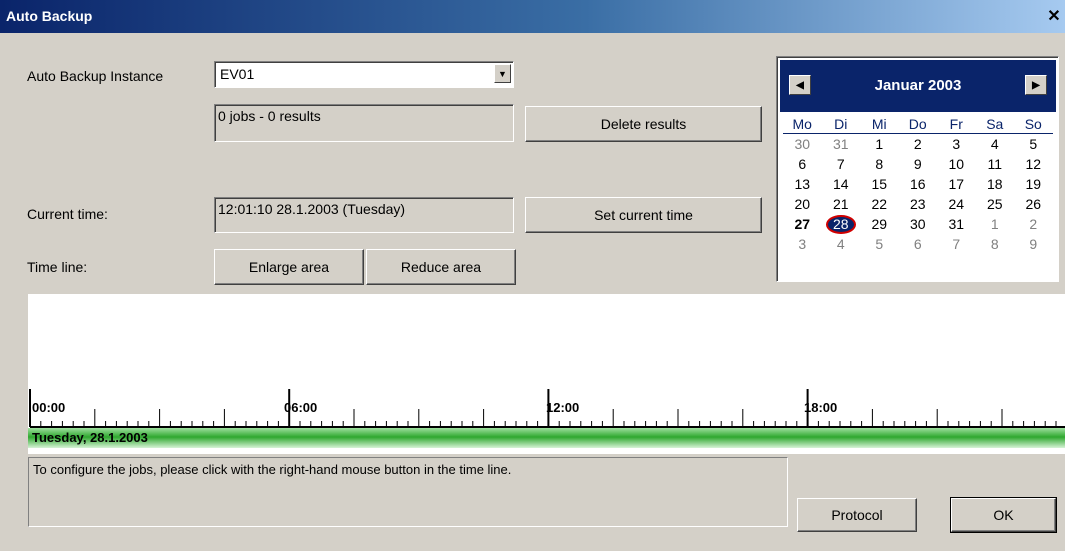 Image resolution: width=1065 pixels, height=551 pixels. I want to click on calendar-day-number: 20, so click(802, 204).